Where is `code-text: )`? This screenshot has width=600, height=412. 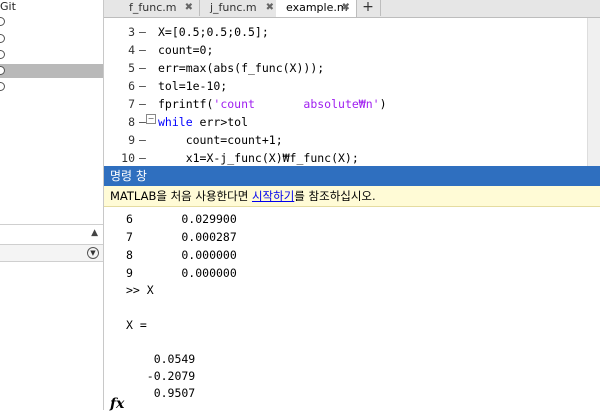 code-text: ) is located at coordinates (383, 104).